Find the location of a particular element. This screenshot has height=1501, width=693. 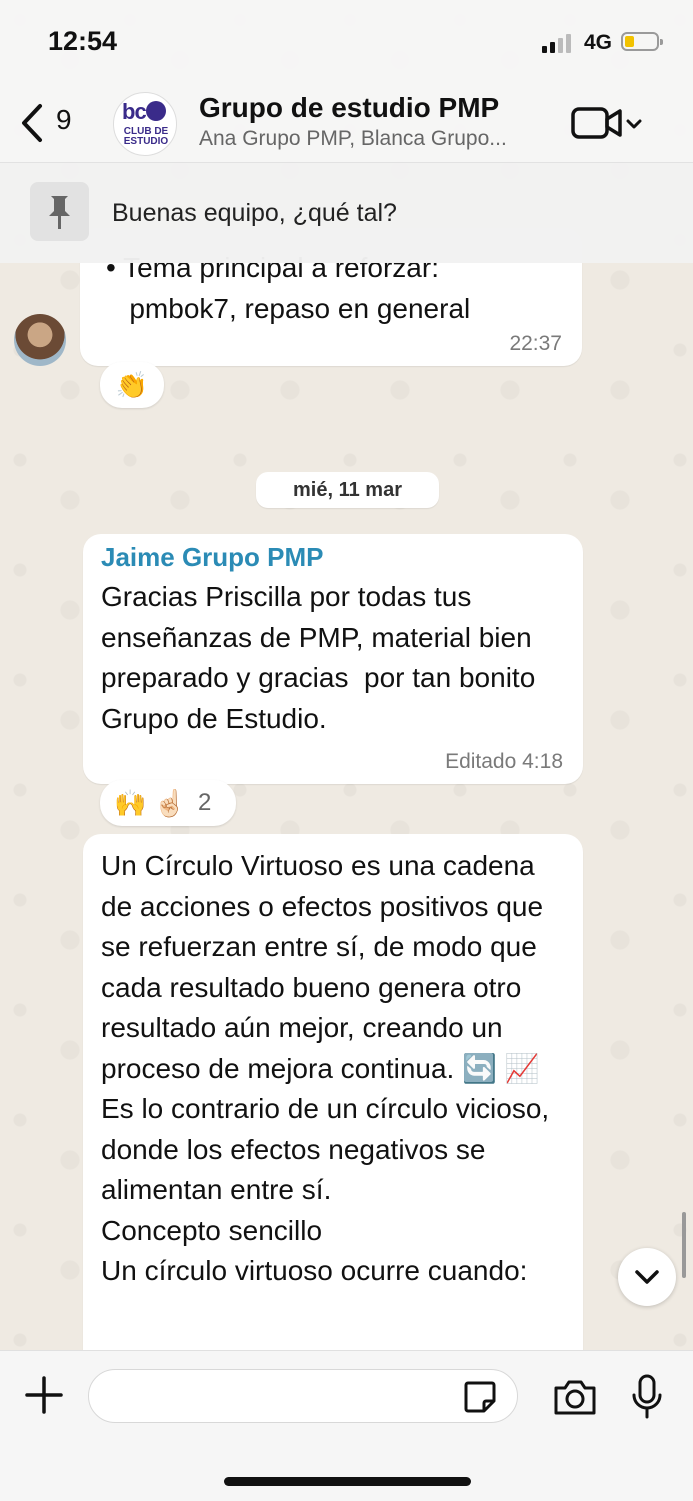

composer-bar is located at coordinates (346, 1425).